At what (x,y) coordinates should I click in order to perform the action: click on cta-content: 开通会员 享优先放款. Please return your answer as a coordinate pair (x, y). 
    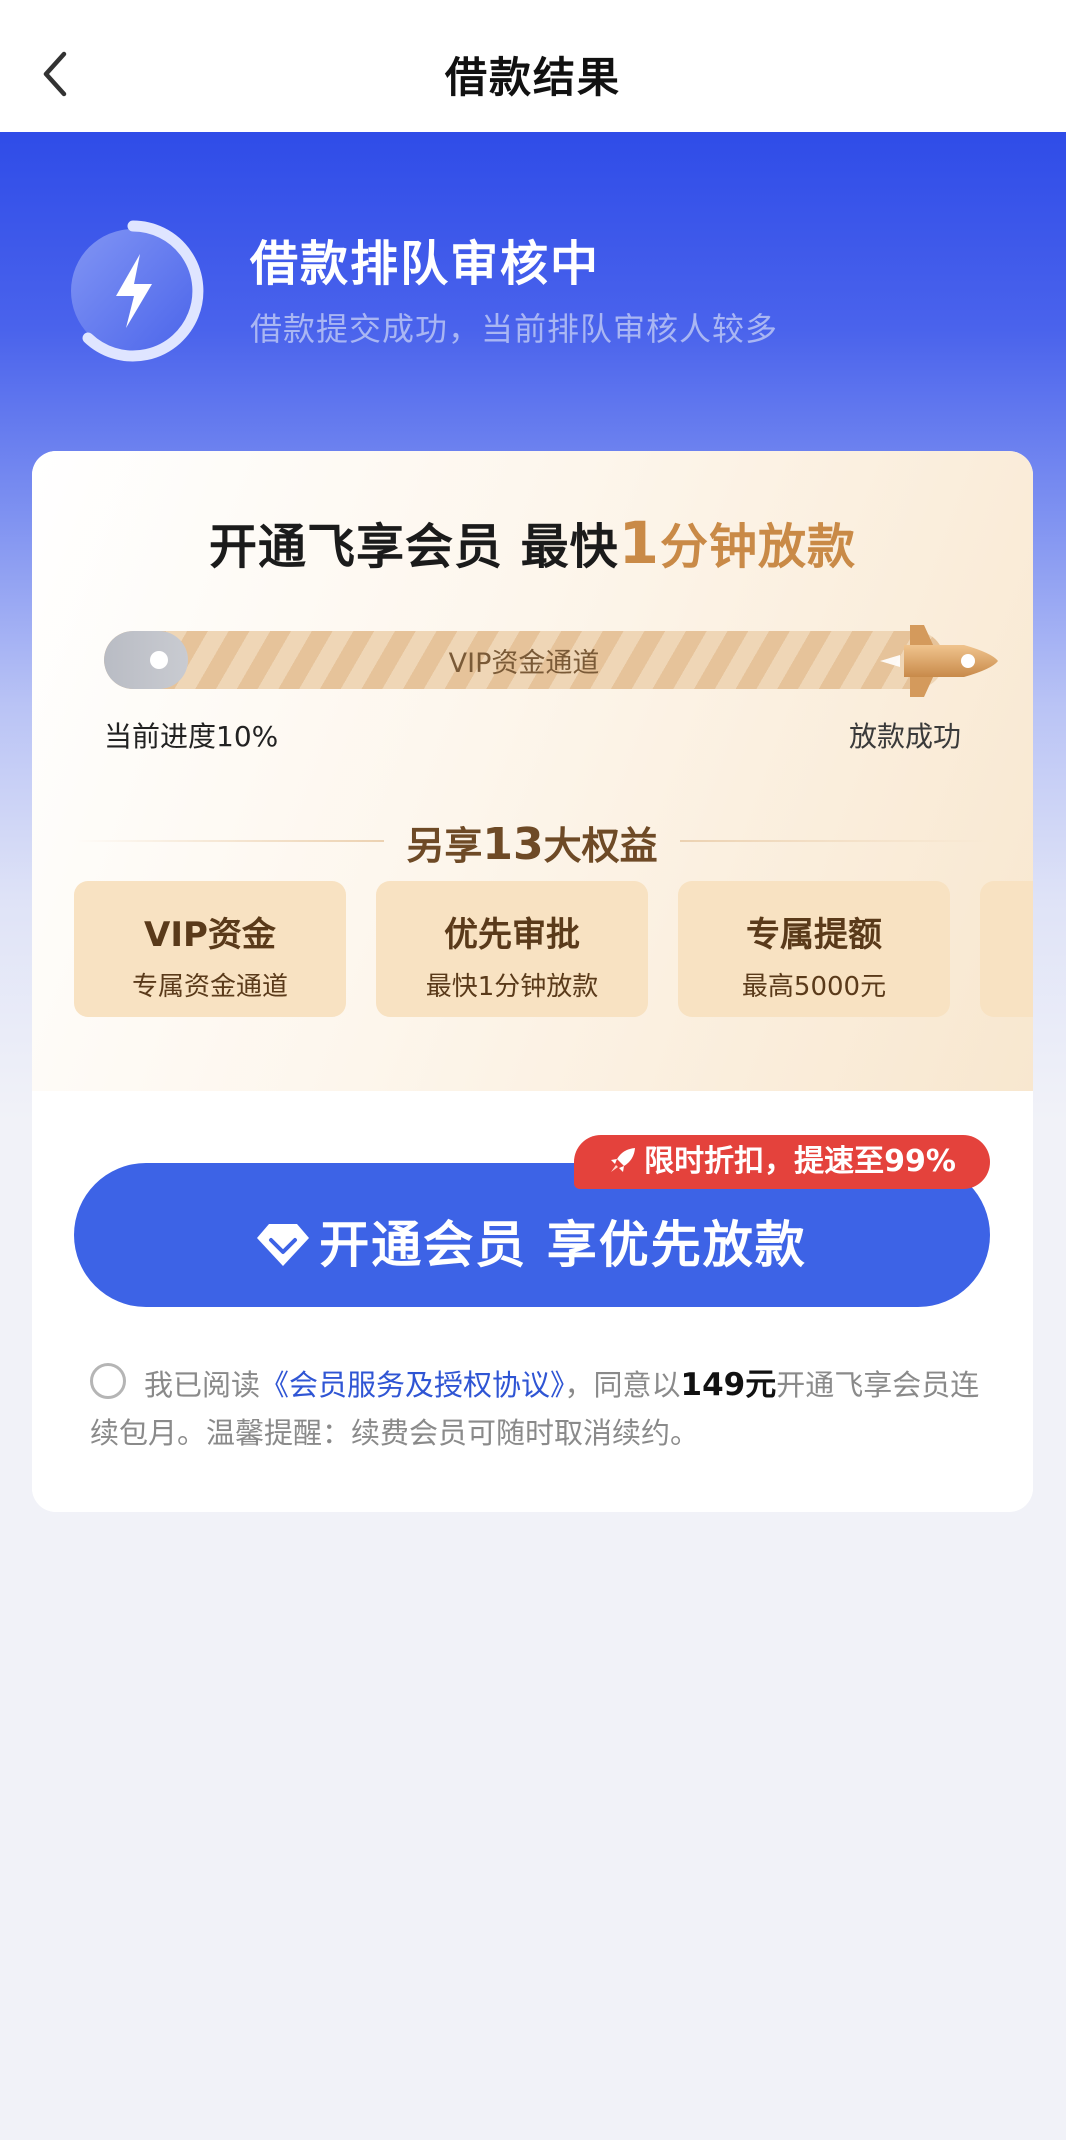
    Looking at the image, I should click on (532, 1241).